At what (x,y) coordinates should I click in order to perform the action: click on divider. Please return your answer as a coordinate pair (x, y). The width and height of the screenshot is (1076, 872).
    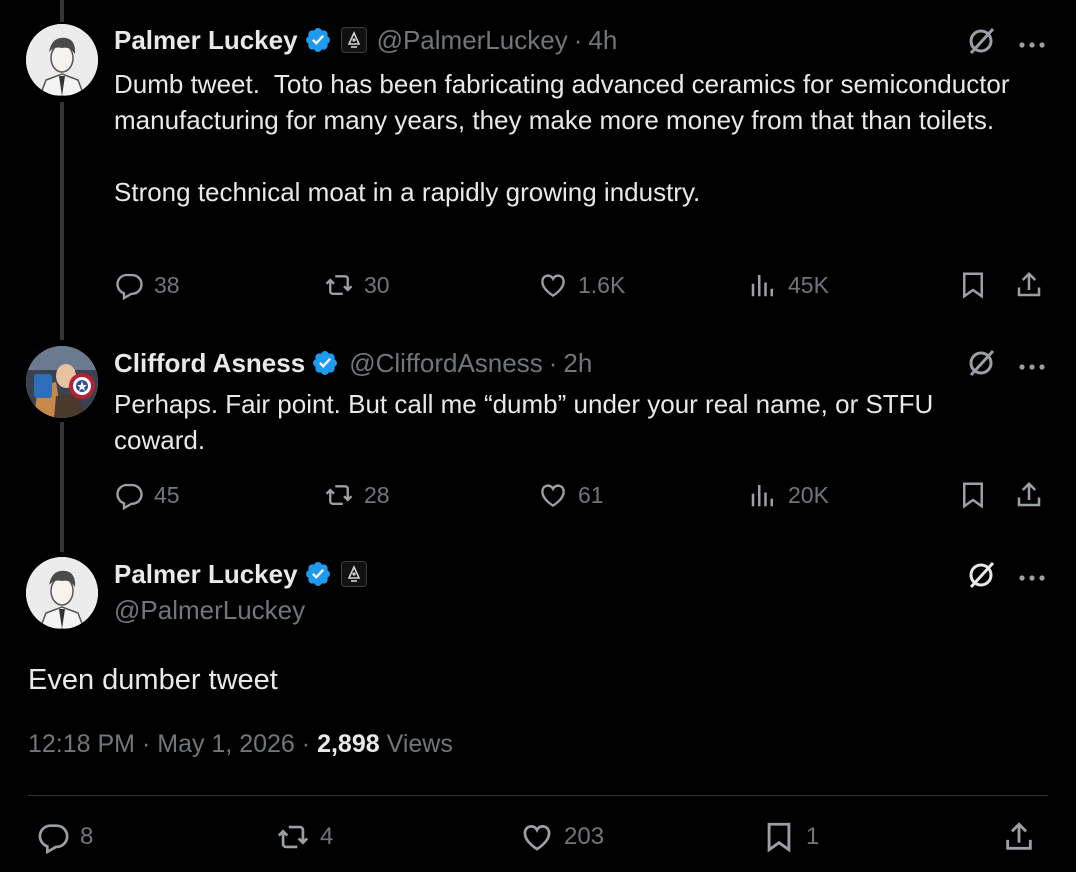
    Looking at the image, I should click on (538, 795).